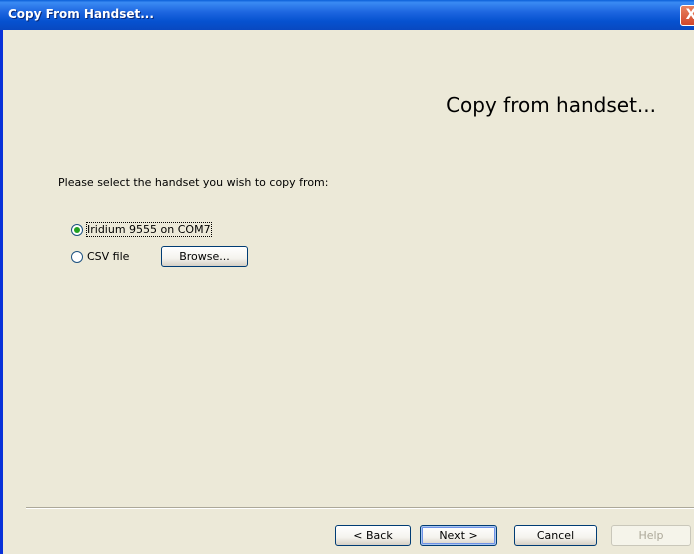  Describe the element at coordinates (689, 15) in the screenshot. I see `close-icon: X` at that location.